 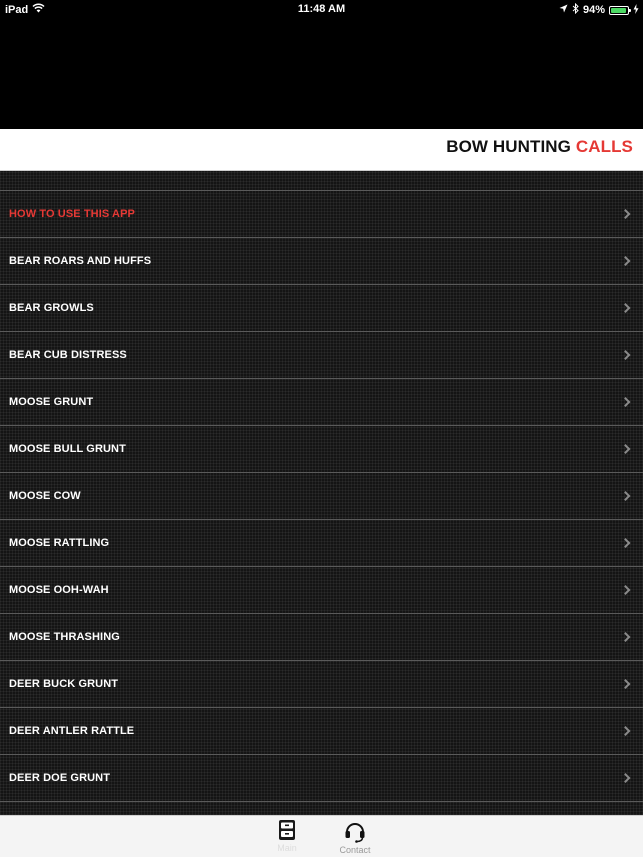 What do you see at coordinates (321, 355) in the screenshot?
I see `list-item: BEAR CUB DISTRESS` at bounding box center [321, 355].